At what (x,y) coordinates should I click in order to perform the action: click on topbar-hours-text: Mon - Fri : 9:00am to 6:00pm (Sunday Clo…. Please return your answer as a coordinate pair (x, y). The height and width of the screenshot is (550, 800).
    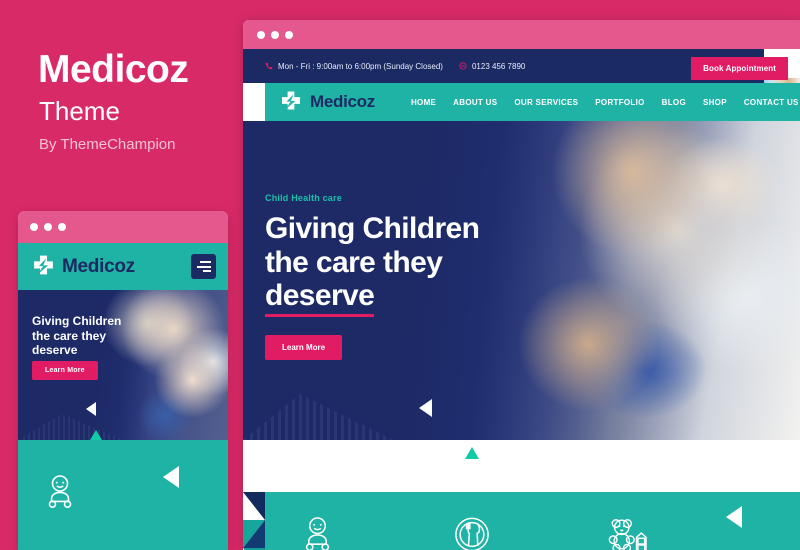
    Looking at the image, I should click on (360, 66).